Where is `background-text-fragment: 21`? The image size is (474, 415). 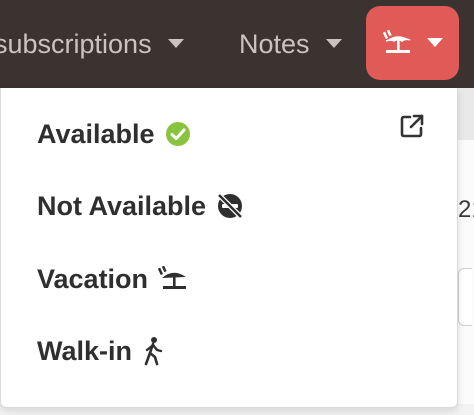 background-text-fragment: 21 is located at coordinates (466, 209).